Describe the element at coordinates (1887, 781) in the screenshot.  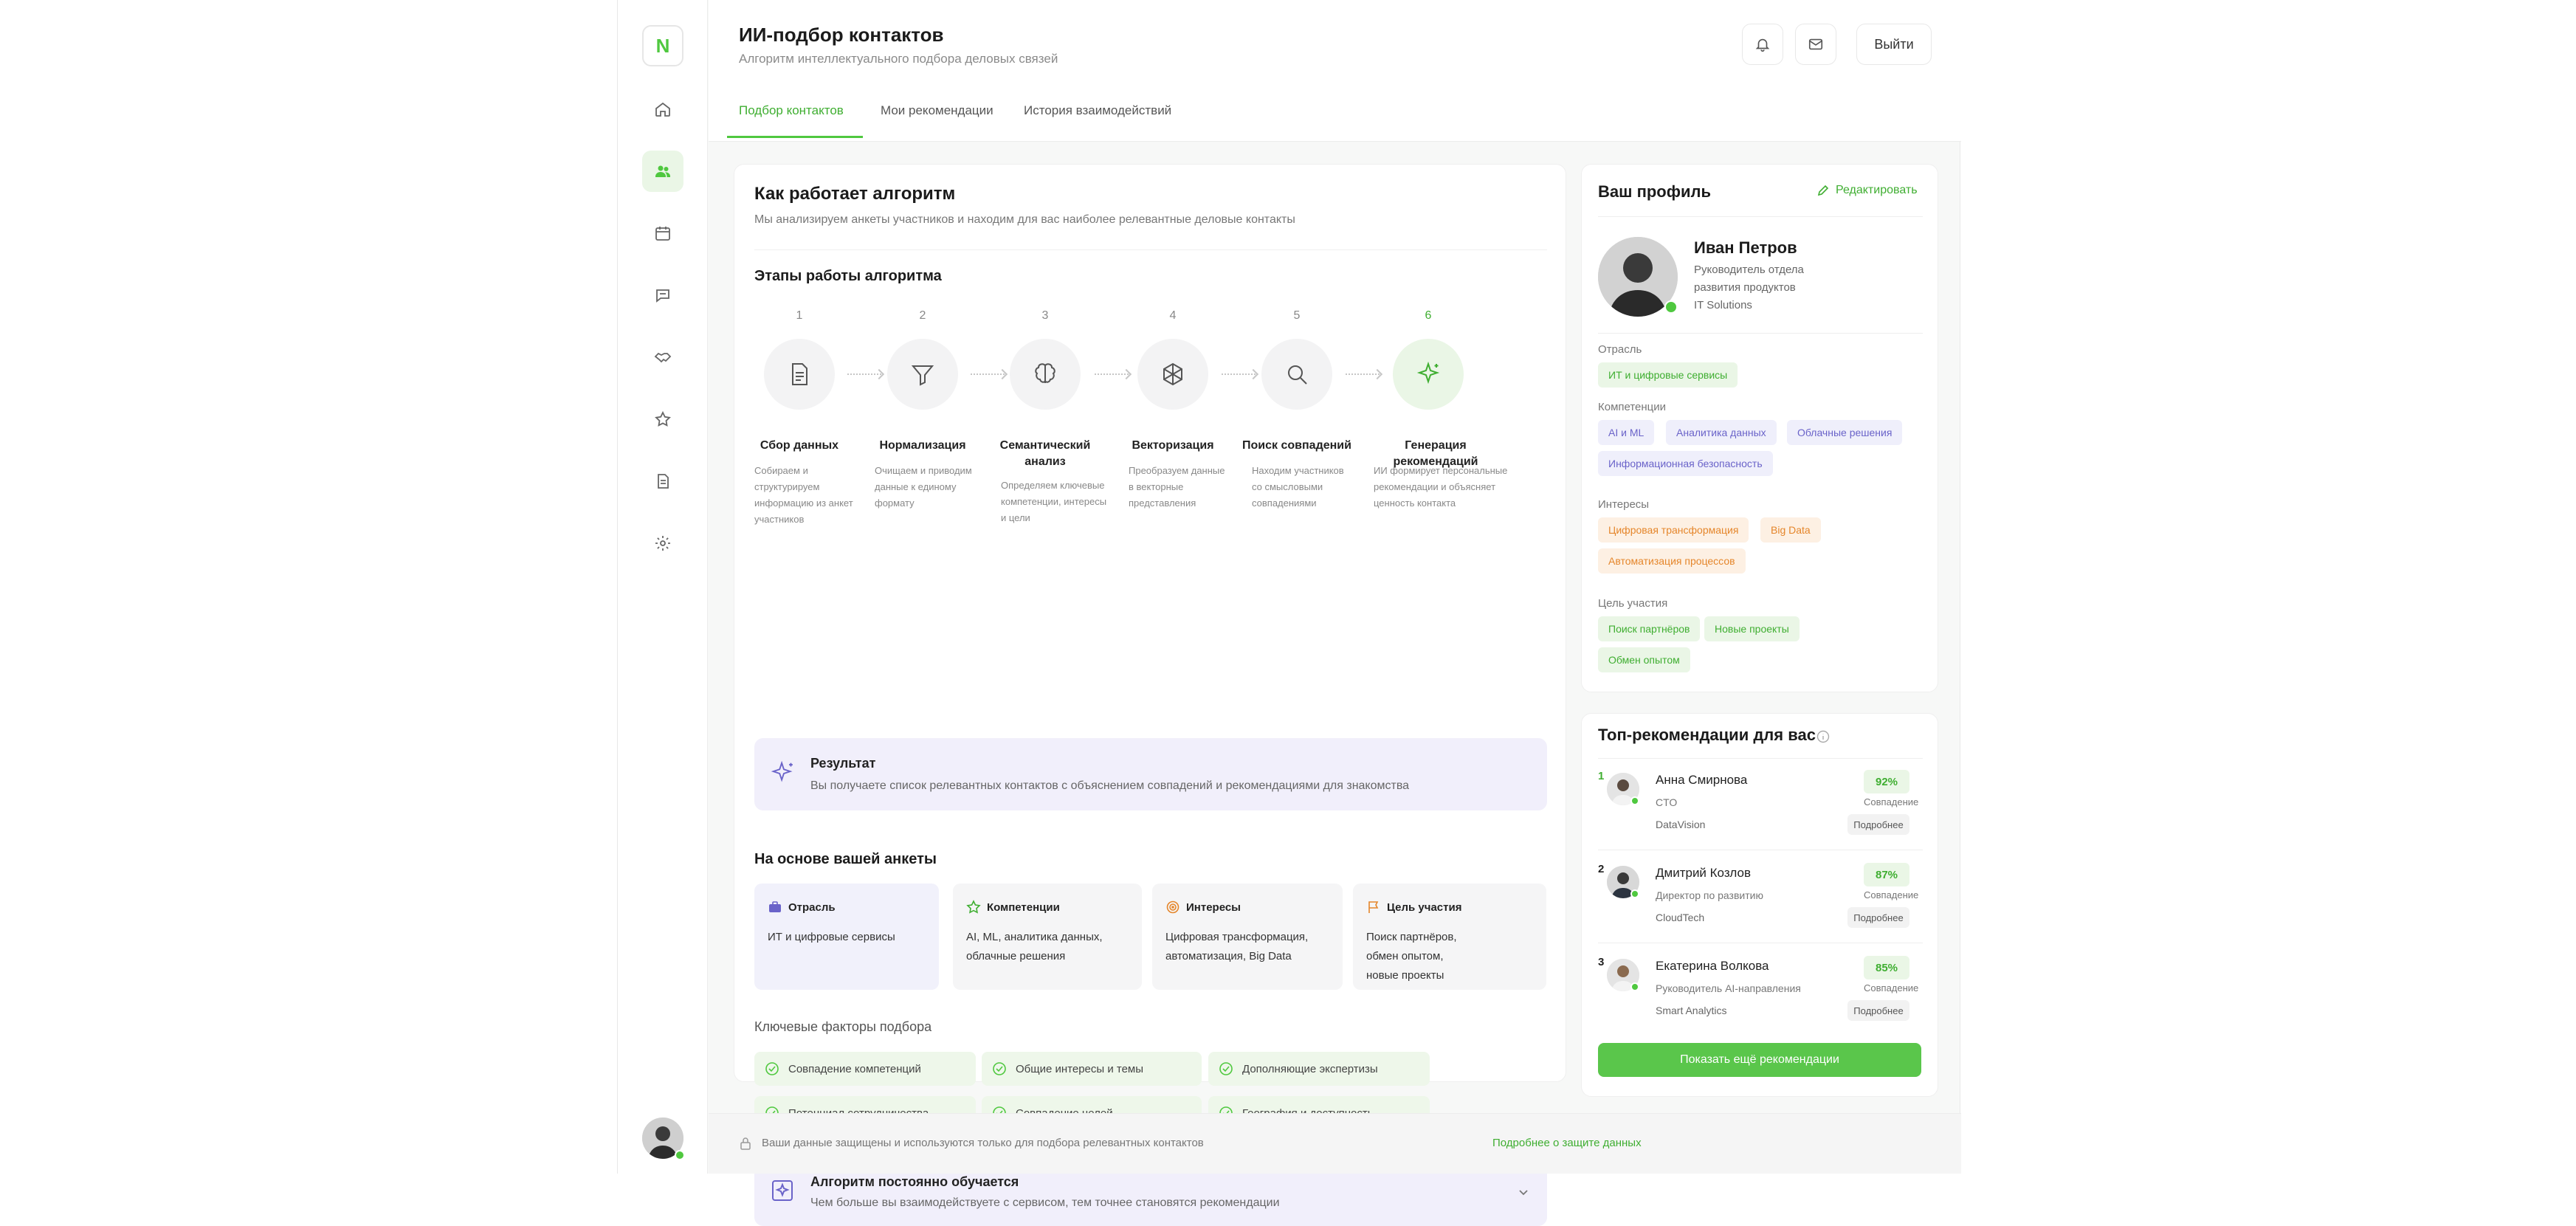
I see `match-badge: 92%` at that location.